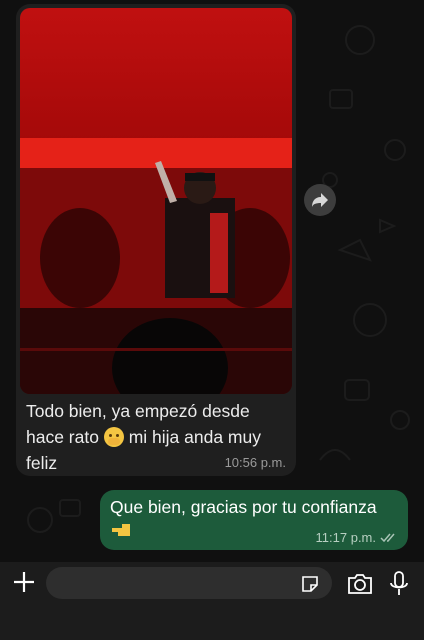 This screenshot has width=424, height=640. Describe the element at coordinates (310, 584) in the screenshot. I see `sticker-icon` at that location.